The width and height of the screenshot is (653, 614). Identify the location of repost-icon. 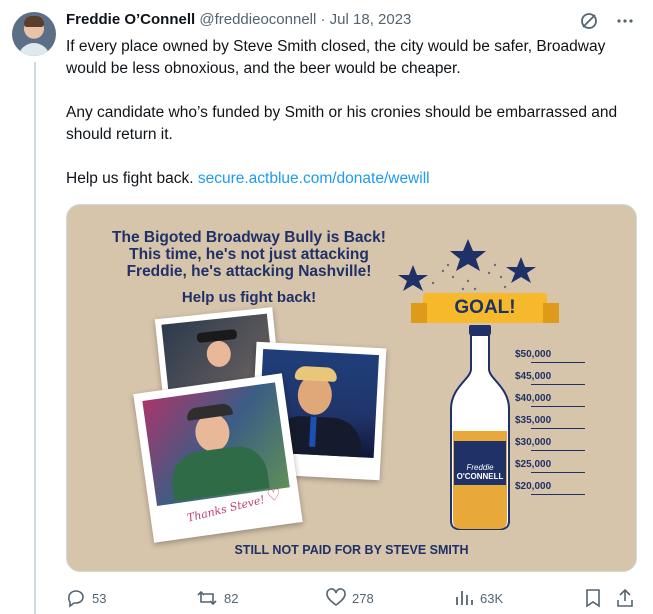
(207, 598).